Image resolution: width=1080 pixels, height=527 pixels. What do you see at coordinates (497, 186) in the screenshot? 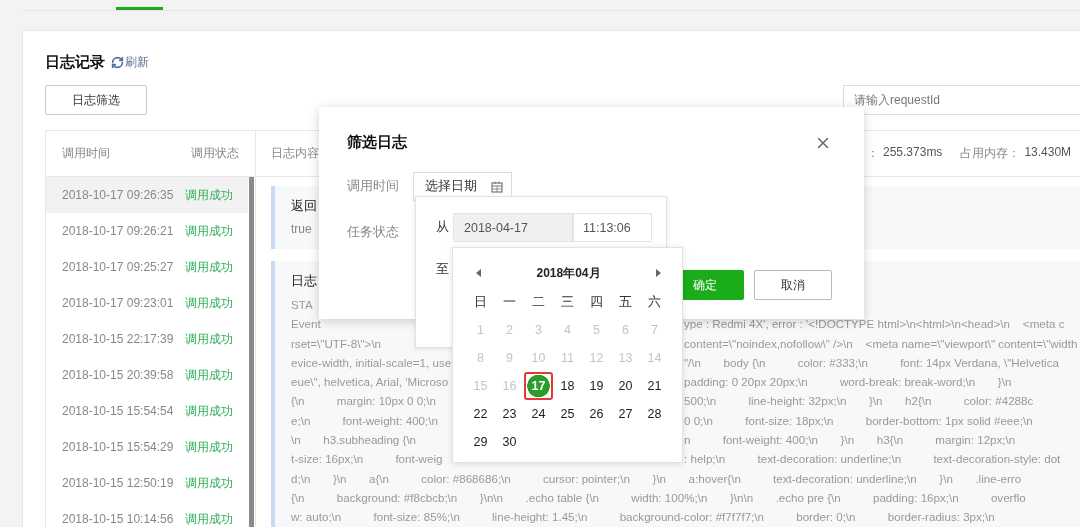
I see `calendar-icon` at bounding box center [497, 186].